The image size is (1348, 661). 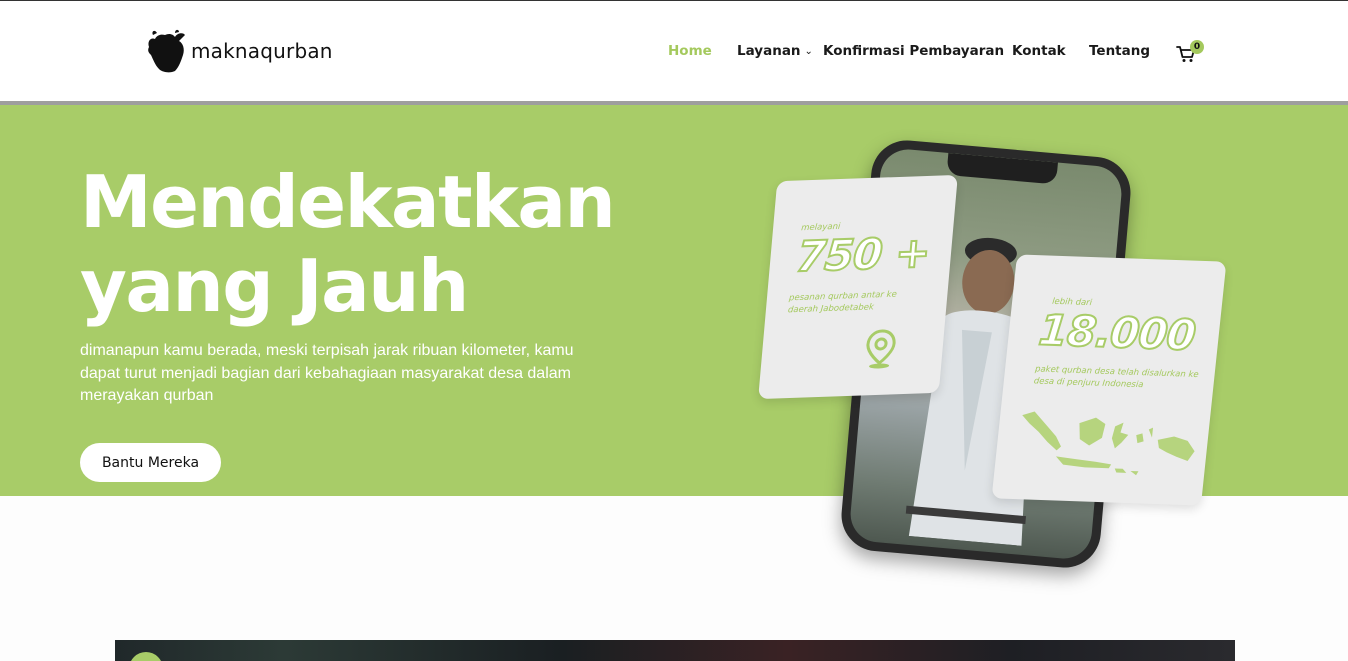 I want to click on indonesia-map-icon, so click(x=1108, y=443).